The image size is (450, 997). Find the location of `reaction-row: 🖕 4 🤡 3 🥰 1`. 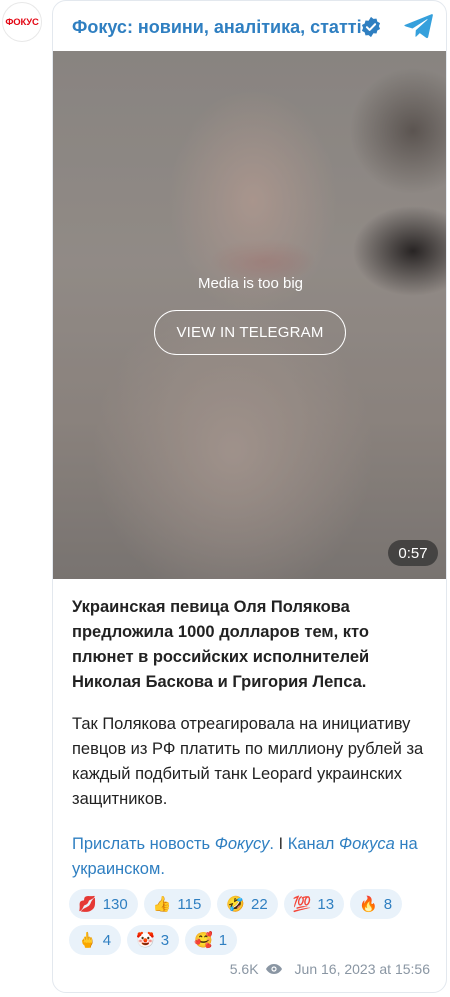

reaction-row: 🖕 4 🤡 3 🥰 1 is located at coordinates (254, 940).